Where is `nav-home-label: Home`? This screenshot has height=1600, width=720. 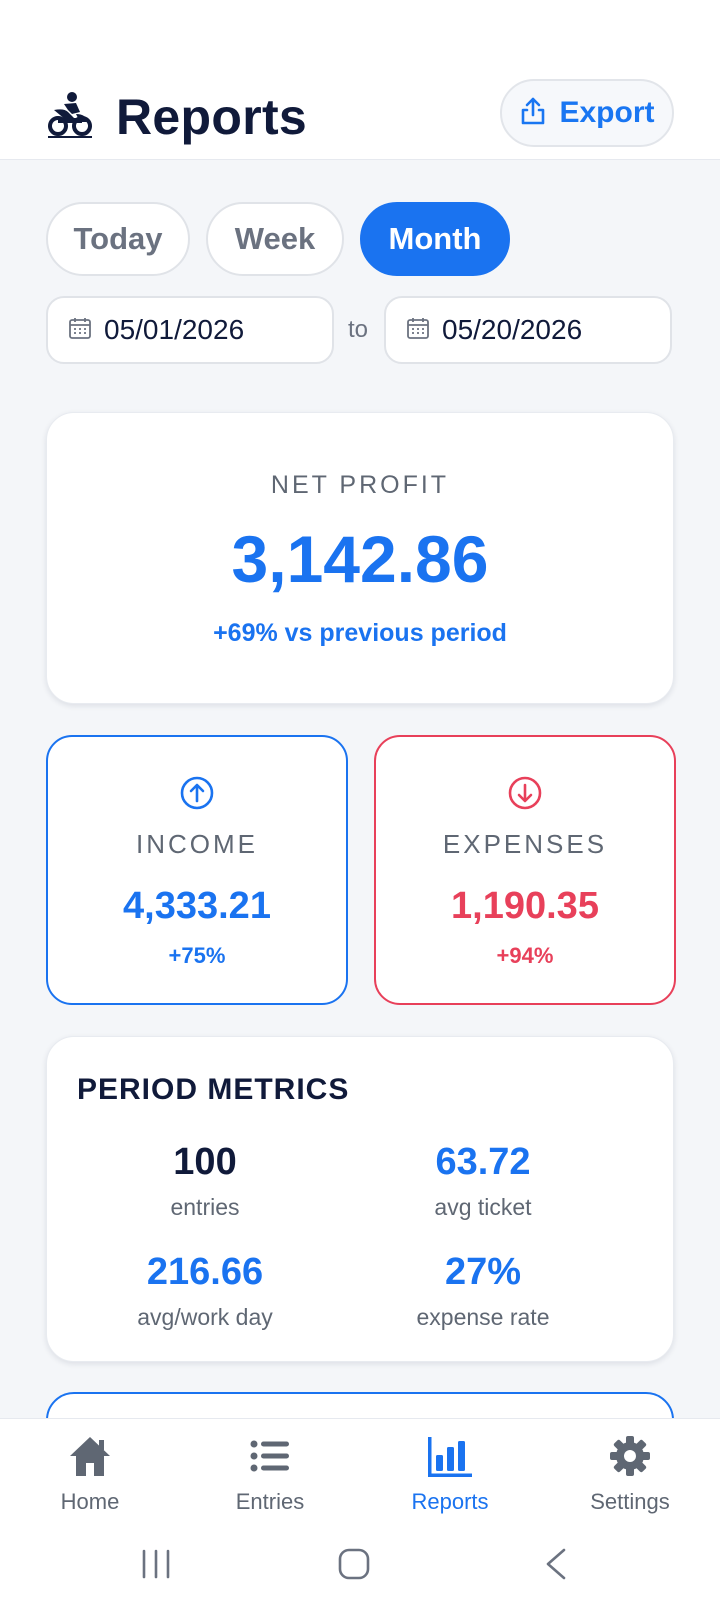 nav-home-label: Home is located at coordinates (90, 1501).